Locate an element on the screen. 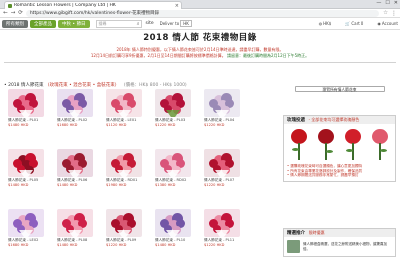  window-controls: — ☐ ✕ is located at coordinates (387, 3).